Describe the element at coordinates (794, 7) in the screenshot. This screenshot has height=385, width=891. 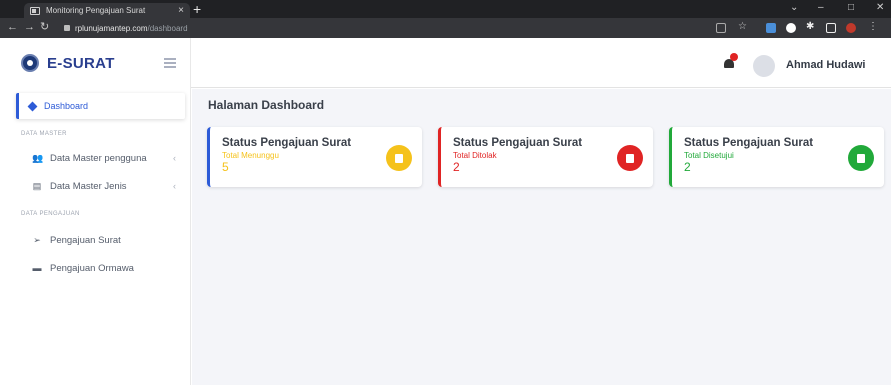
I see `chevron-down-icon: ⌄` at that location.